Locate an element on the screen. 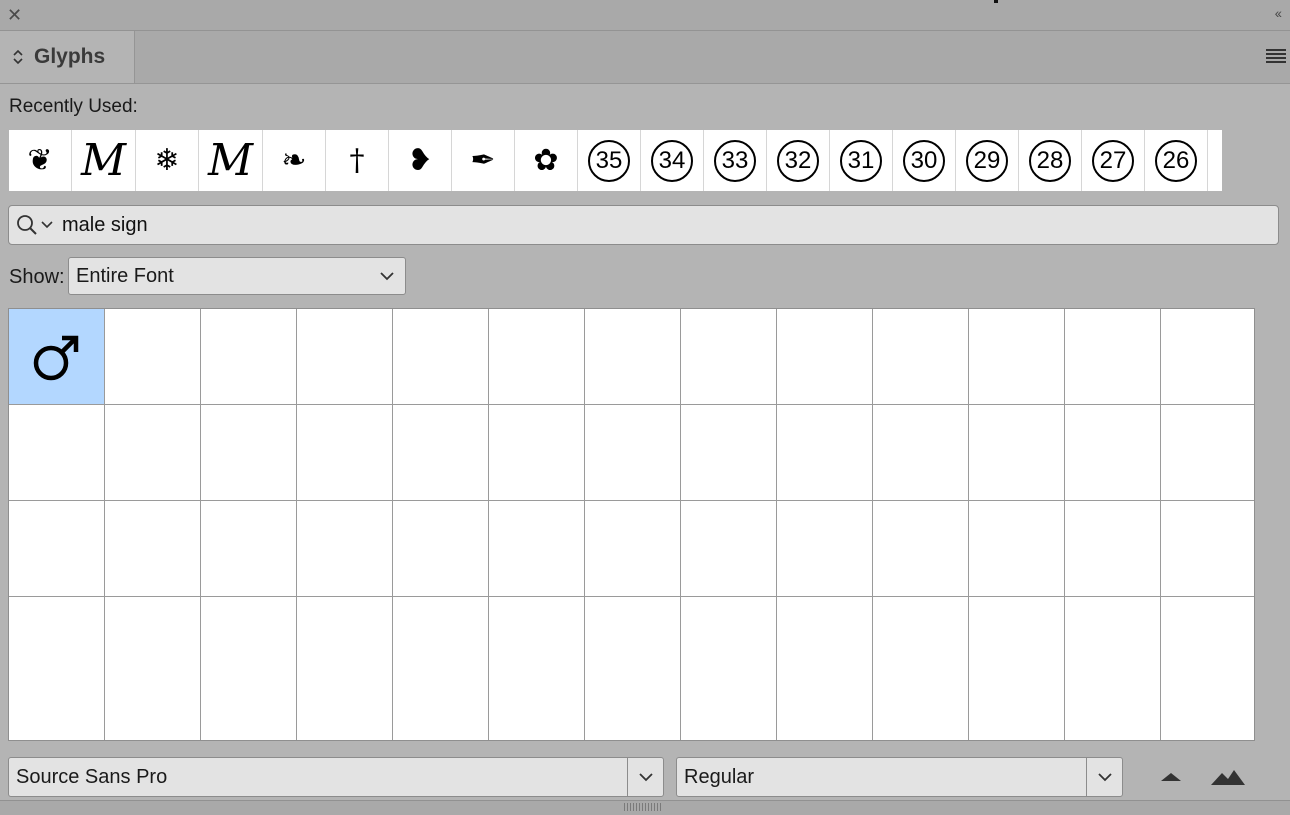 Image resolution: width=1290 pixels, height=815 pixels. recent-glyph: ✒ is located at coordinates (483, 160).